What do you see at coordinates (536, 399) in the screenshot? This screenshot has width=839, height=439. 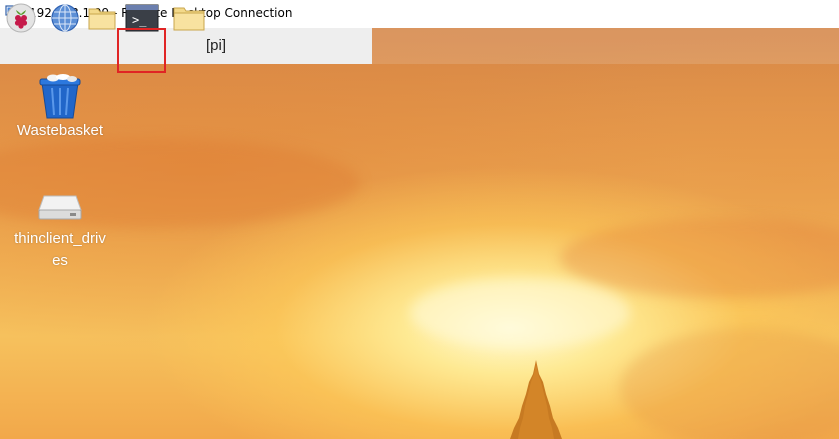 I see `pagoda-silhouette` at bounding box center [536, 399].